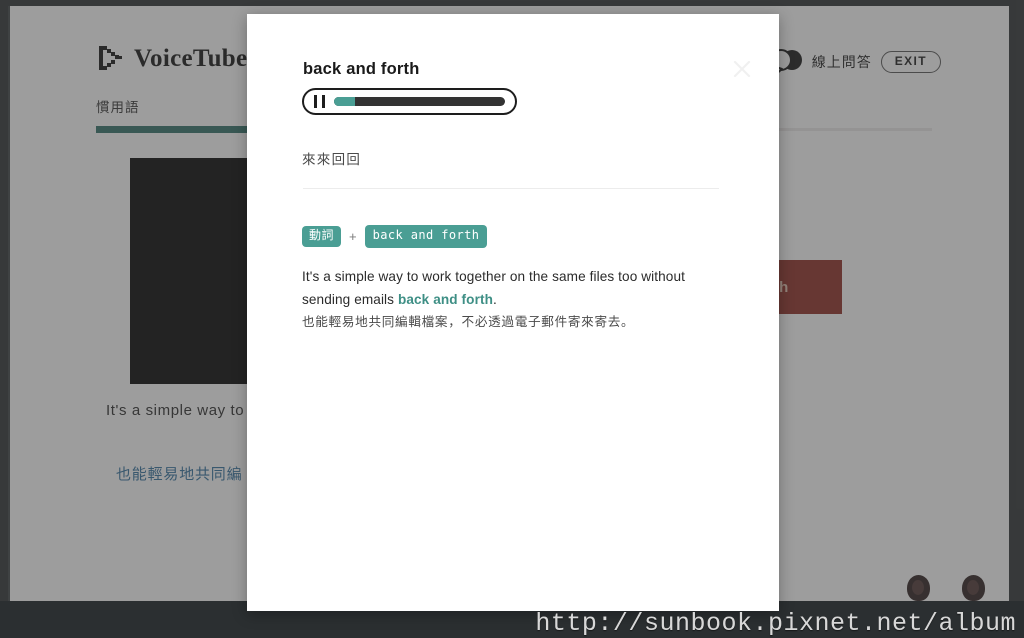  Describe the element at coordinates (344, 101) in the screenshot. I see `audio-progress-fill` at that location.